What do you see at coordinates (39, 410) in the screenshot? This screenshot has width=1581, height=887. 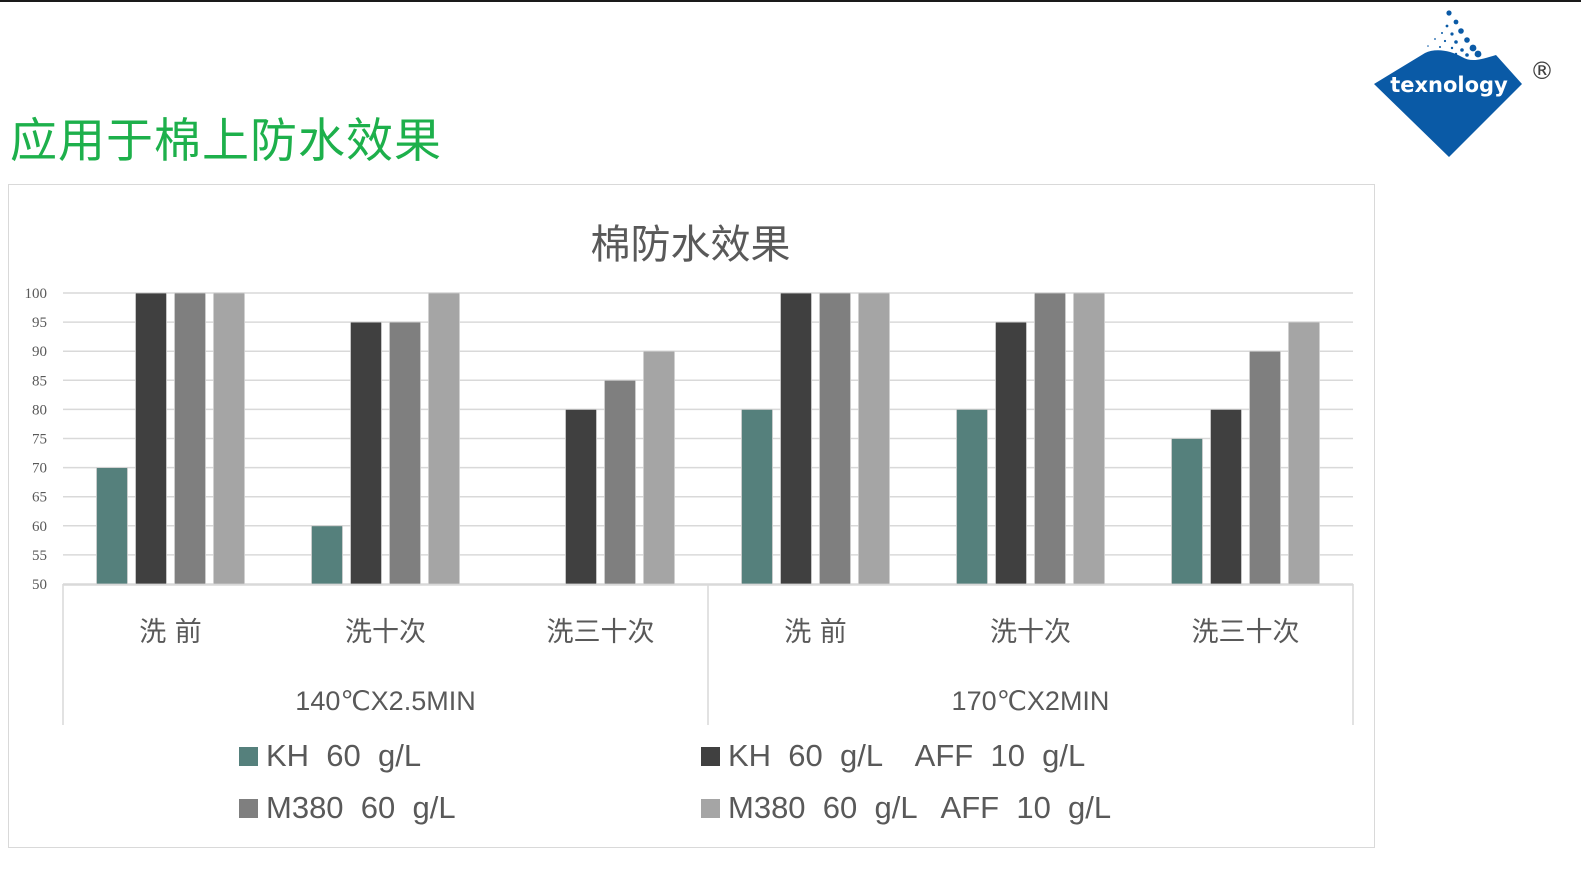 I see `y-tick-label: 80` at bounding box center [39, 410].